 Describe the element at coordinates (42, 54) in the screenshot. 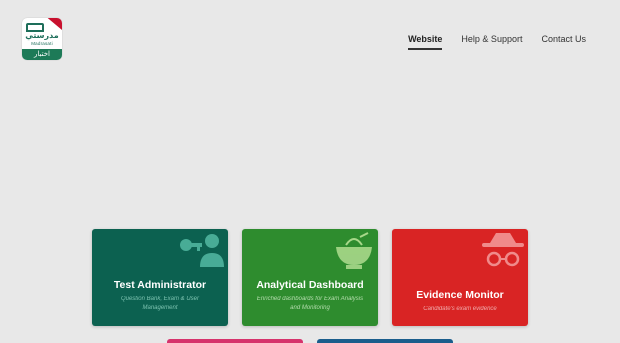

I see `logo-arabic-band: اختبار` at that location.